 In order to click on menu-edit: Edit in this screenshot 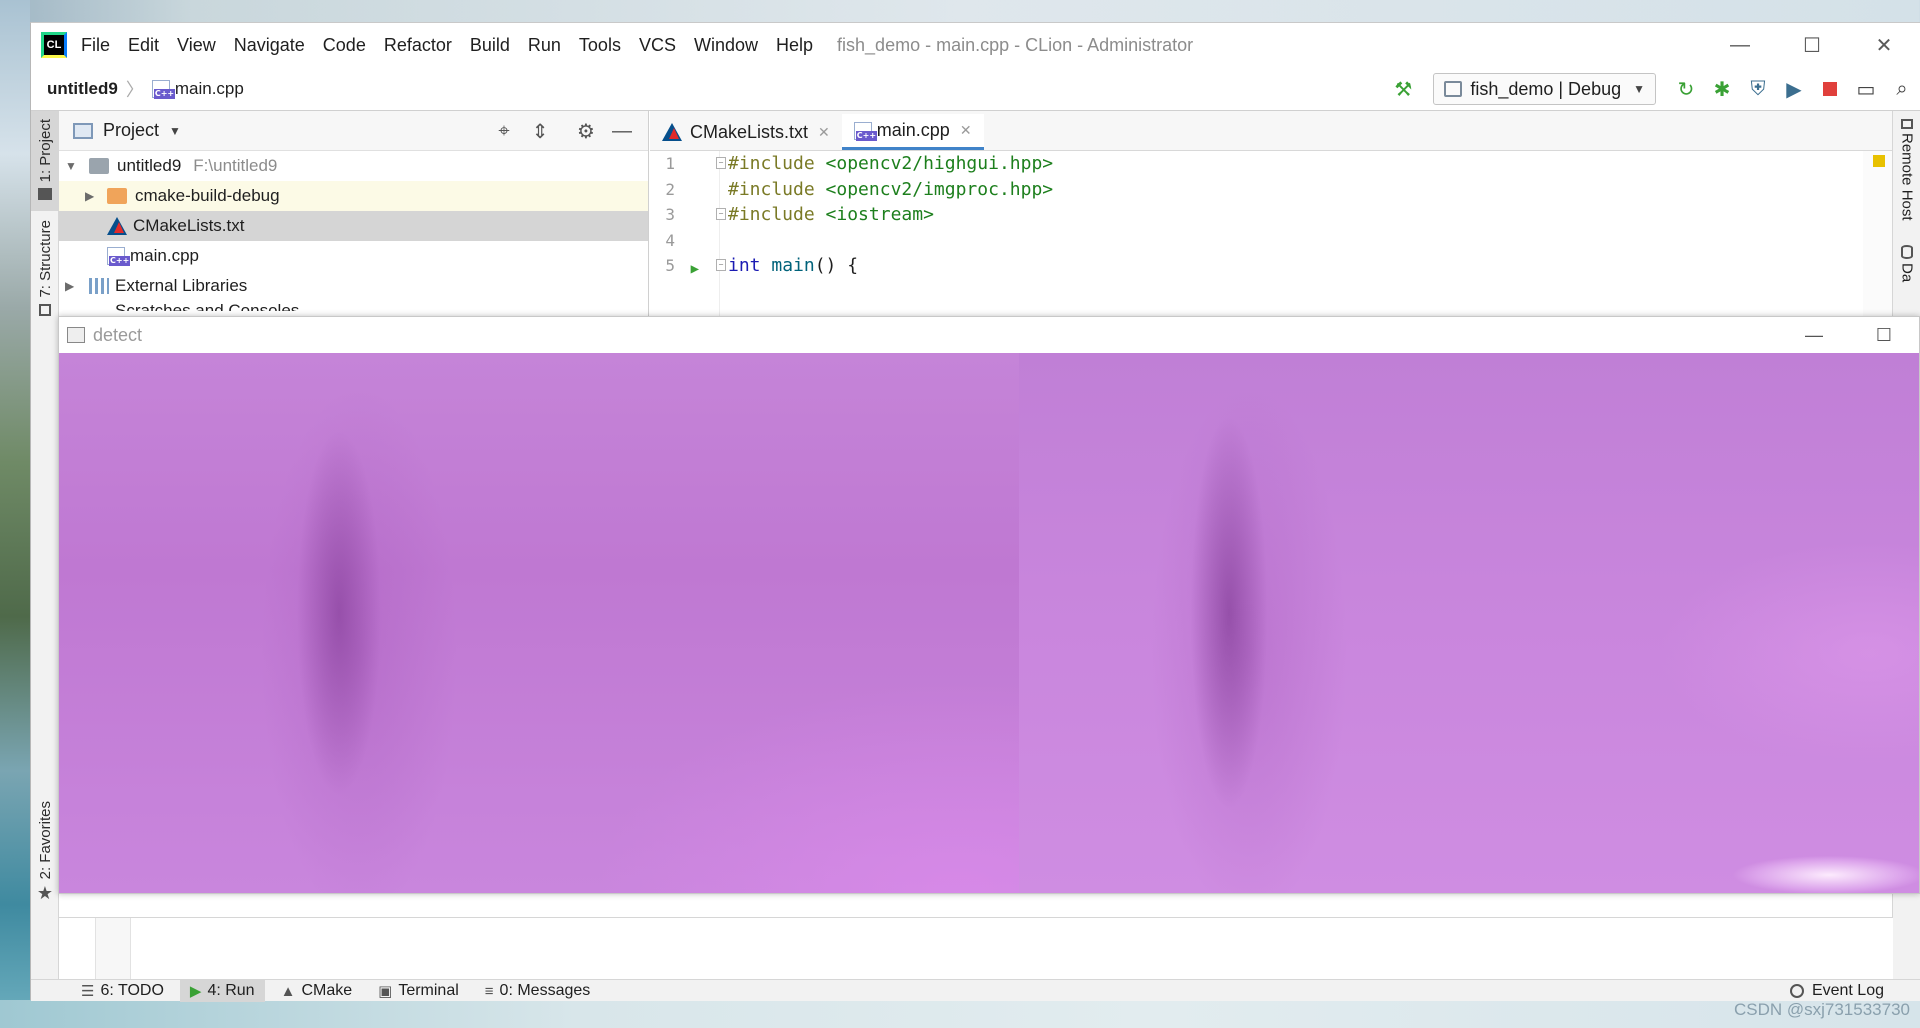, I will do `click(143, 45)`.